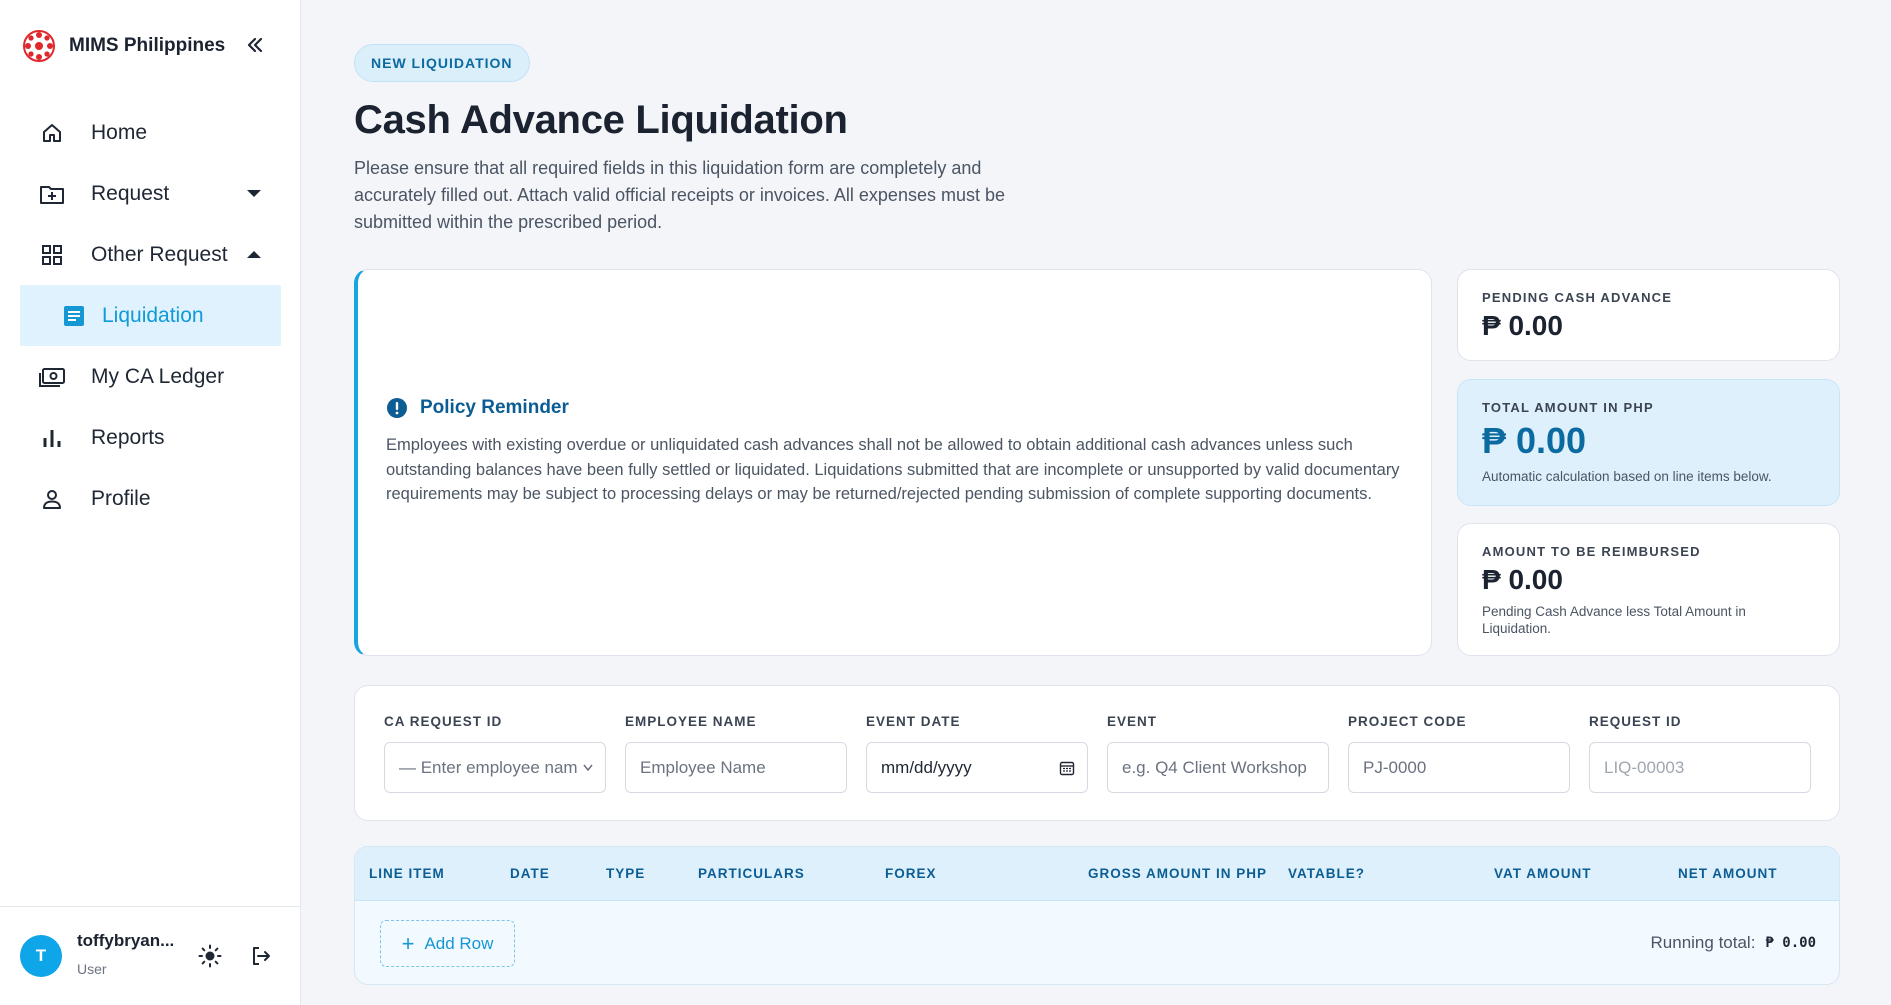  Describe the element at coordinates (1703, 942) in the screenshot. I see `running-total-label: Running total:` at that location.